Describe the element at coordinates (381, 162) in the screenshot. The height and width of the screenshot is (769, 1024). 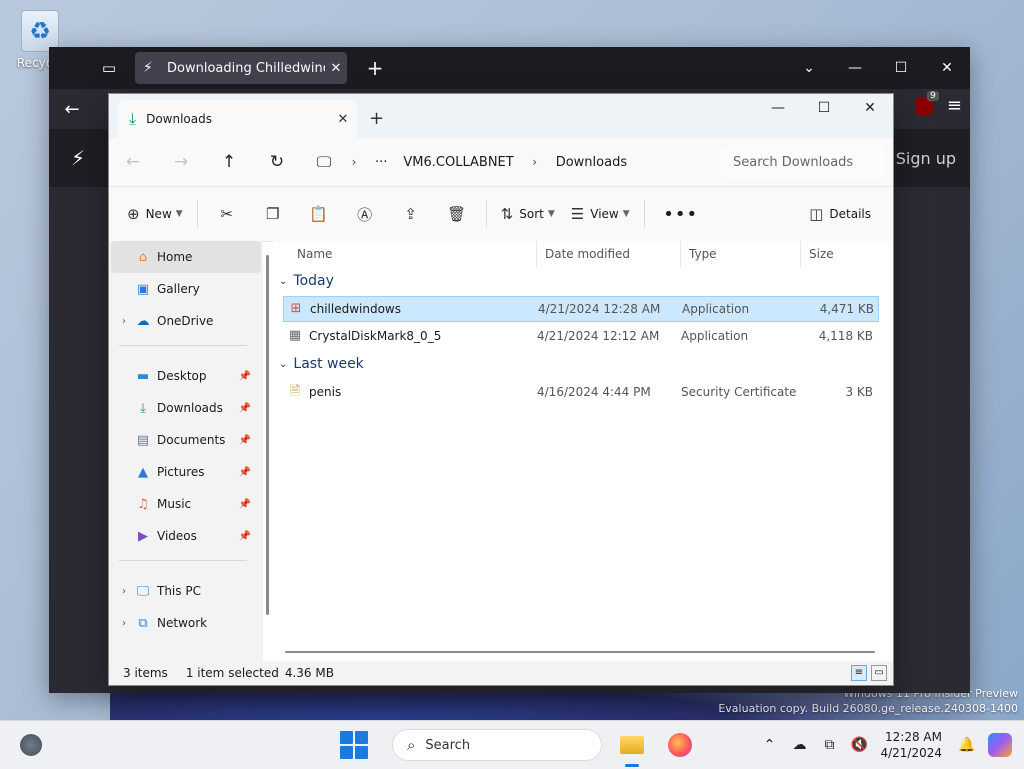
I see `breadcrumb-overflow-icon: ···` at that location.